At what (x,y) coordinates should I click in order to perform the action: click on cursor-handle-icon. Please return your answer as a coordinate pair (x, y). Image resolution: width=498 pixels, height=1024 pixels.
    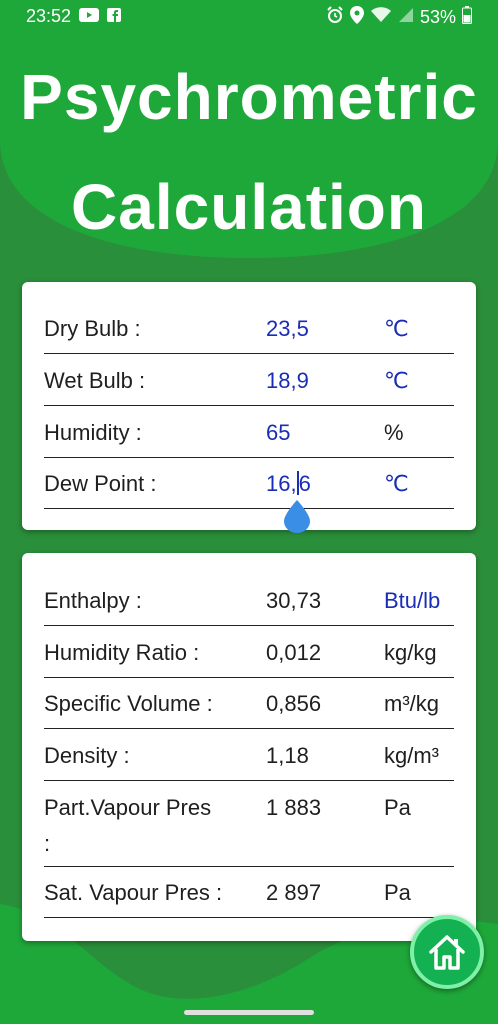
    Looking at the image, I should click on (297, 517).